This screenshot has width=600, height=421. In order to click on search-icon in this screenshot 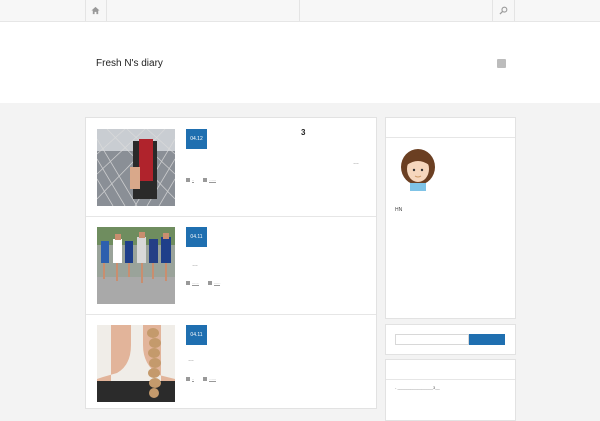, I will do `click(503, 10)`.